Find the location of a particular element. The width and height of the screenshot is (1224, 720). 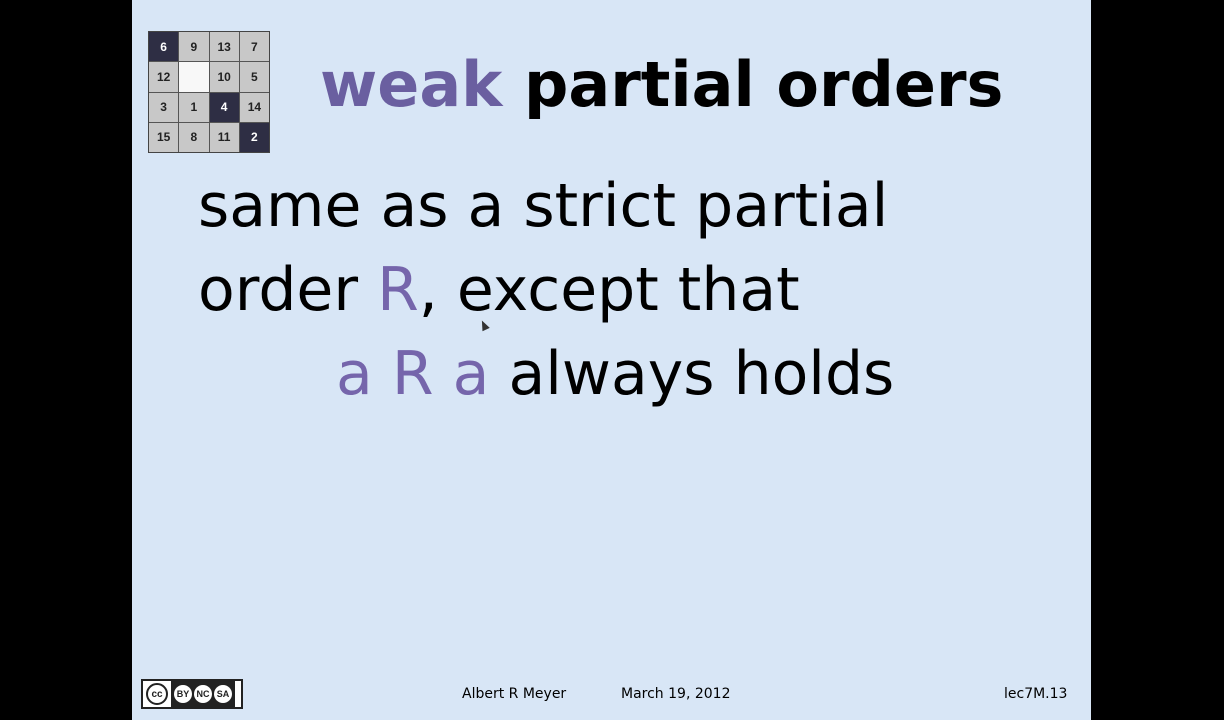

footer-slide-id: lec7M.13 is located at coordinates (1036, 694).